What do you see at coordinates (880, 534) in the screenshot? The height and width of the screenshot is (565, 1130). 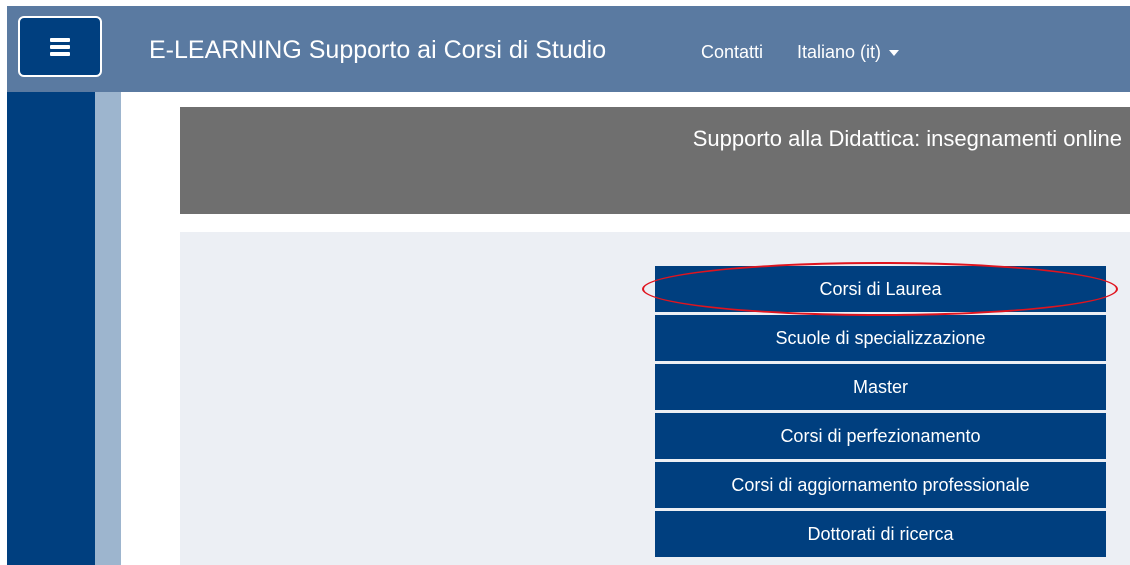 I see `category-button-dottorati-di-ricerca: Dottorati di ricerca` at bounding box center [880, 534].